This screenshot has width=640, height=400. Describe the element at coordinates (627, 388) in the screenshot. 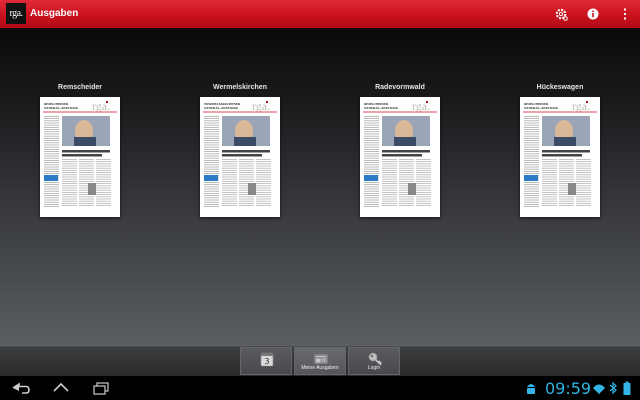

I see `battery-icon` at that location.